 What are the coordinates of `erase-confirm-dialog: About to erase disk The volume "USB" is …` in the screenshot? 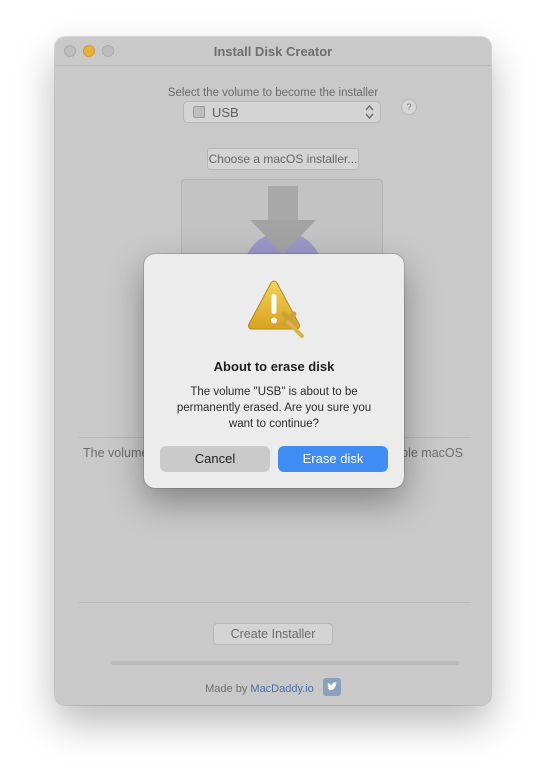 It's located at (274, 371).